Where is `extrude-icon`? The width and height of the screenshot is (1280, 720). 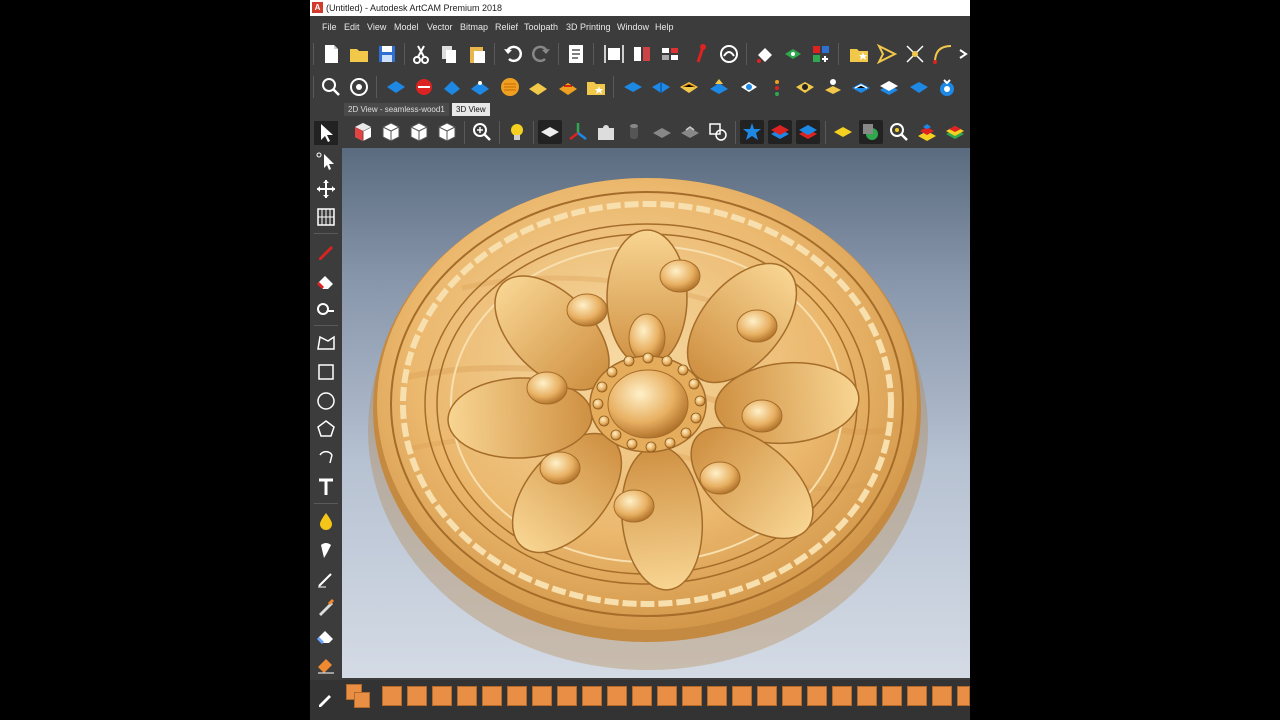
extrude-icon is located at coordinates (452, 87).